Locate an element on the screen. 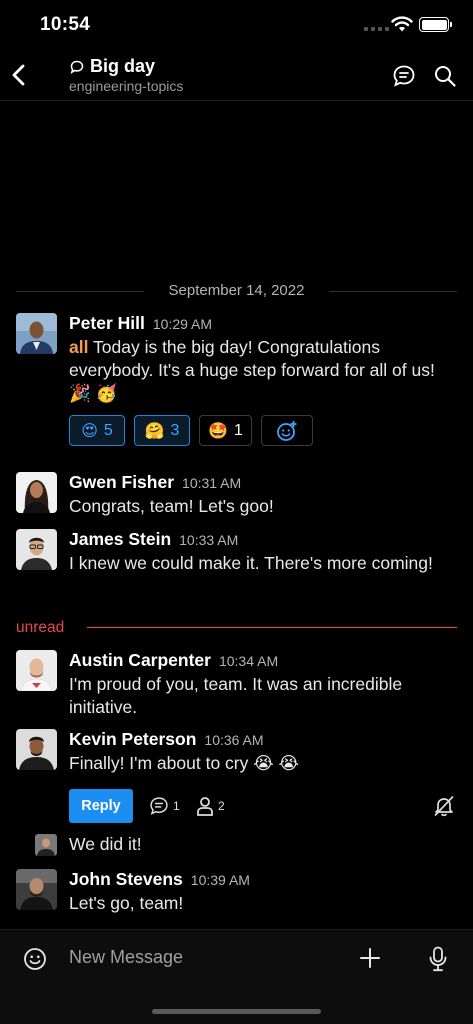  status-bar: 10:54 is located at coordinates (236, 26).